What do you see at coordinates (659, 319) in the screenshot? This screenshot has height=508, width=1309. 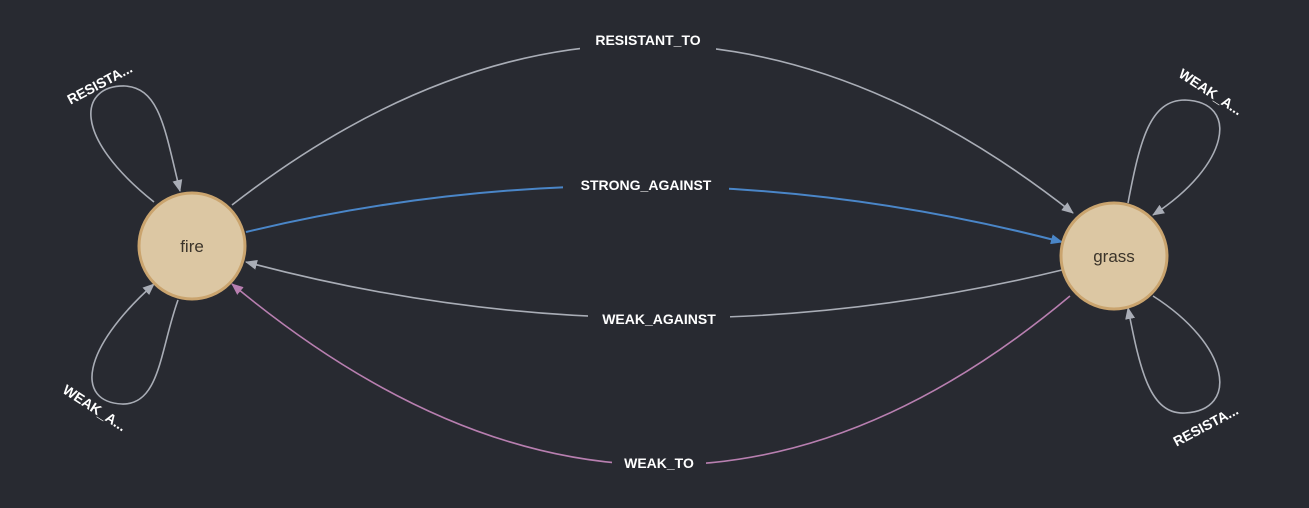 I see `edge-weak-against-label: WEAK_AGAINST` at bounding box center [659, 319].